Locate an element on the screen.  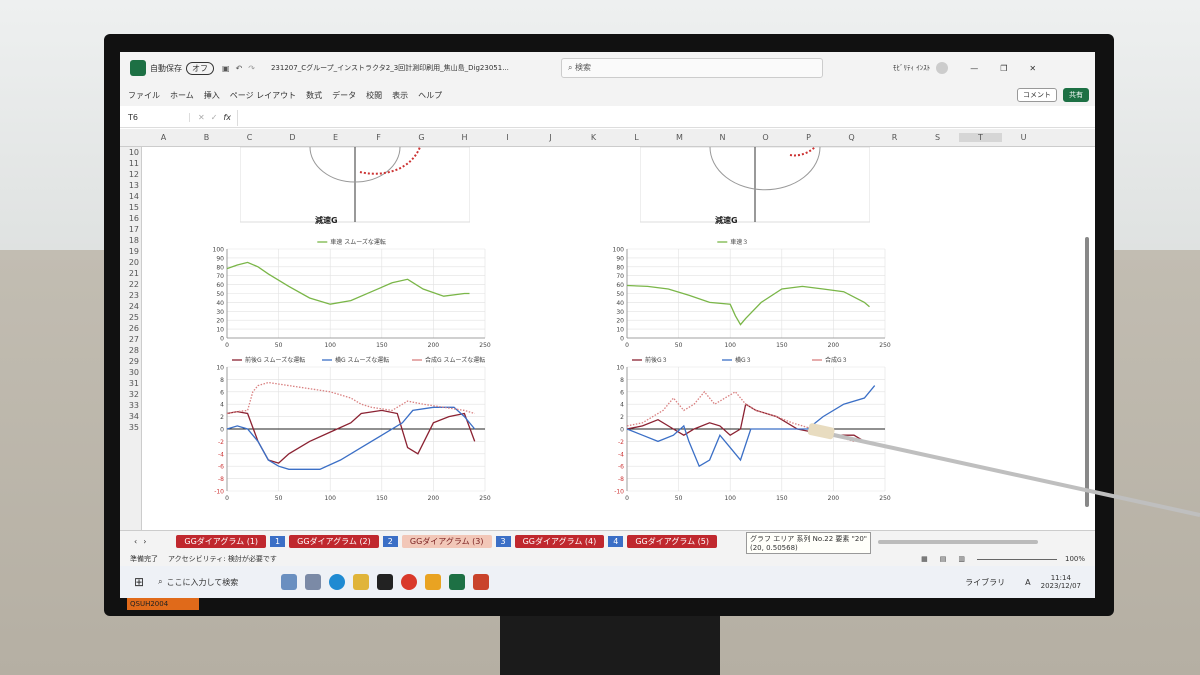
pointer-shaft is located at coordinates (1009, 473).